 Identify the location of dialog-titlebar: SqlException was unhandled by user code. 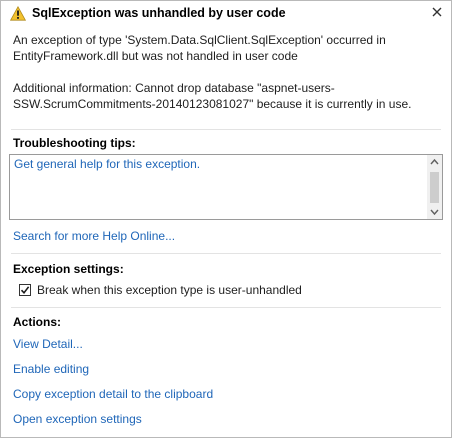
(226, 13).